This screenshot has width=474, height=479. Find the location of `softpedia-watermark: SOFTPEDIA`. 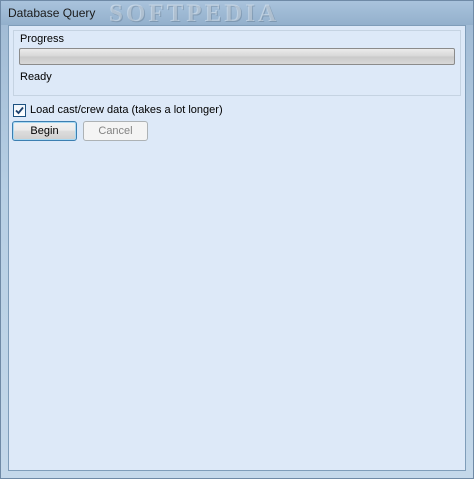

softpedia-watermark: SOFTPEDIA is located at coordinates (194, 13).